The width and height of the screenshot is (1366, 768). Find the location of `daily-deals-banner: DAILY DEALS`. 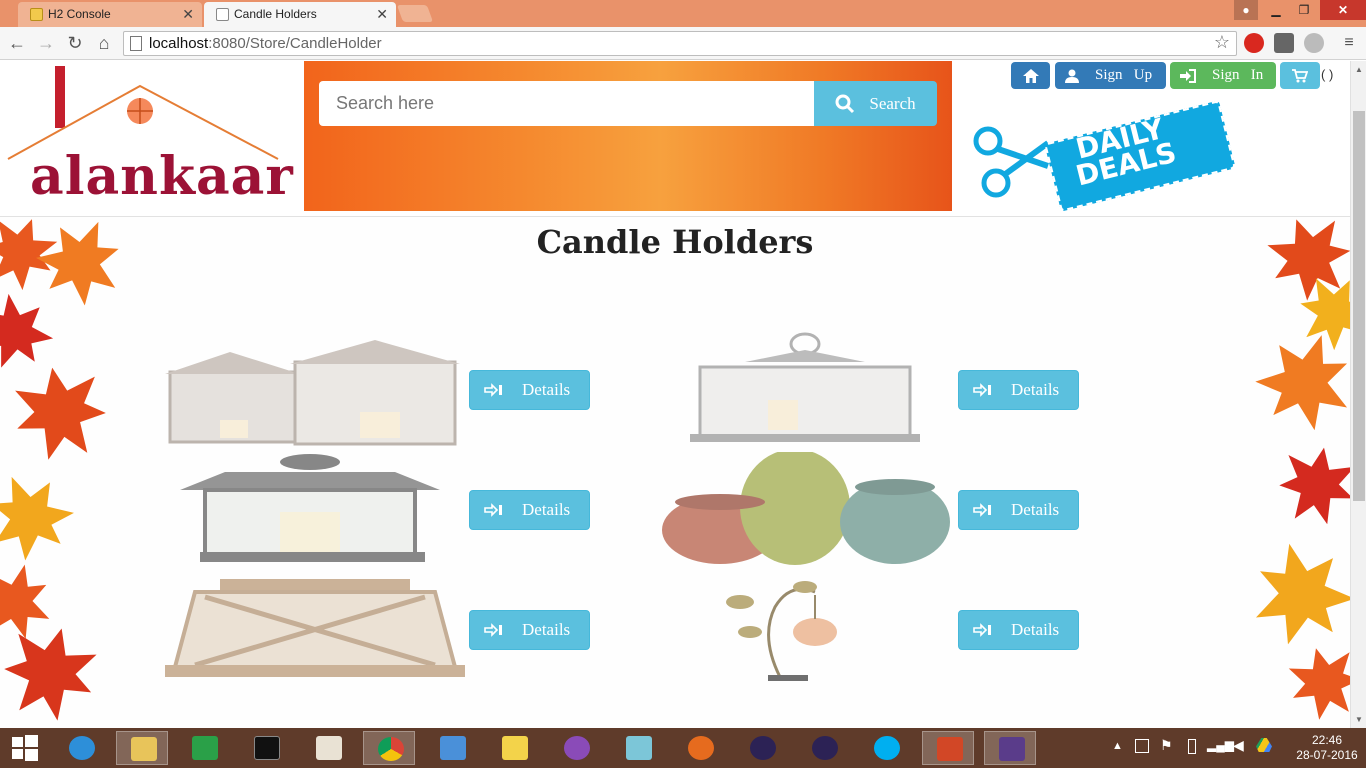

daily-deals-banner: DAILY DEALS is located at coordinates (1105, 156).